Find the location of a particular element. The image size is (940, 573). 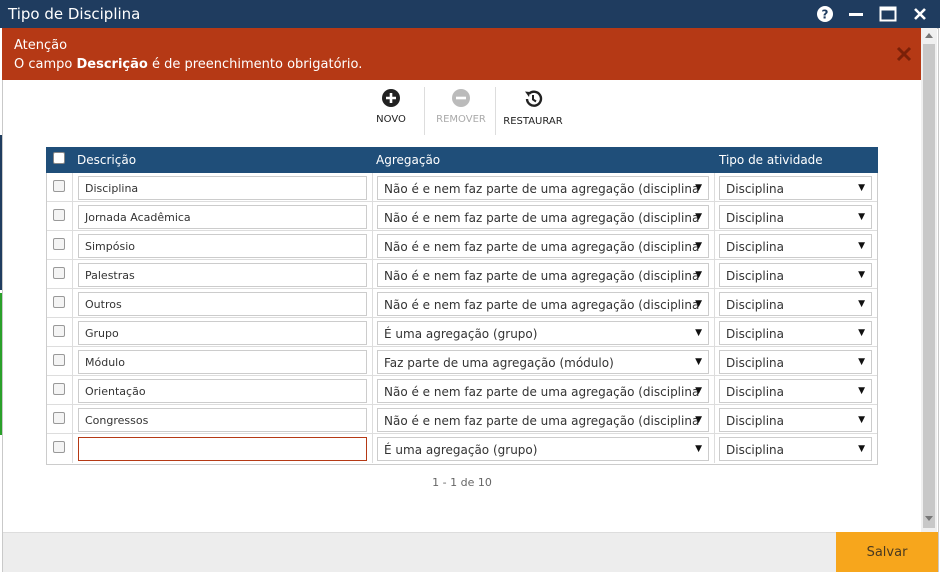

scroll-thumb is located at coordinates (929, 286).